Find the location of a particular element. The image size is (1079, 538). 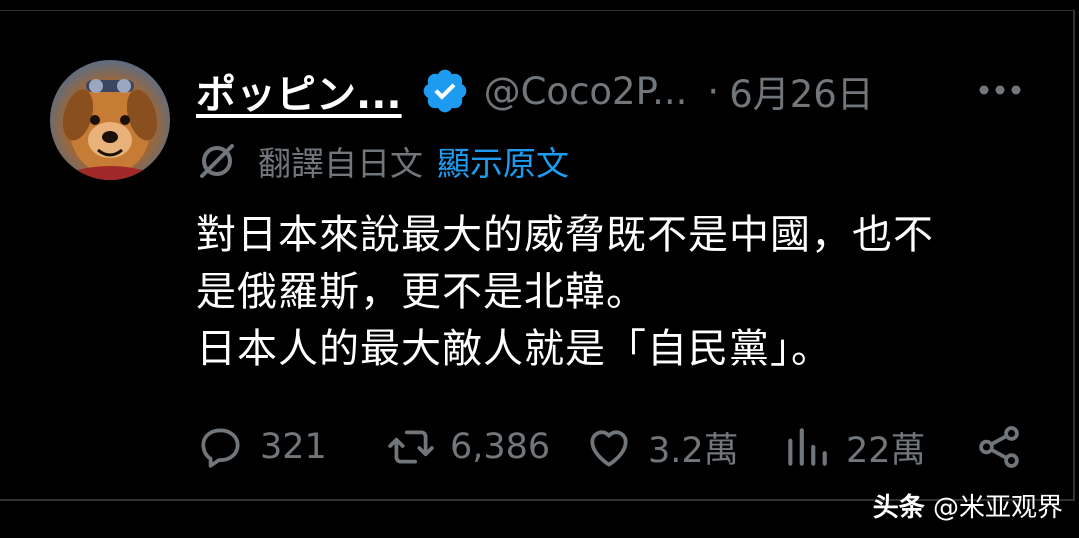

watermark: 头条 @米亚观界 is located at coordinates (968, 505).